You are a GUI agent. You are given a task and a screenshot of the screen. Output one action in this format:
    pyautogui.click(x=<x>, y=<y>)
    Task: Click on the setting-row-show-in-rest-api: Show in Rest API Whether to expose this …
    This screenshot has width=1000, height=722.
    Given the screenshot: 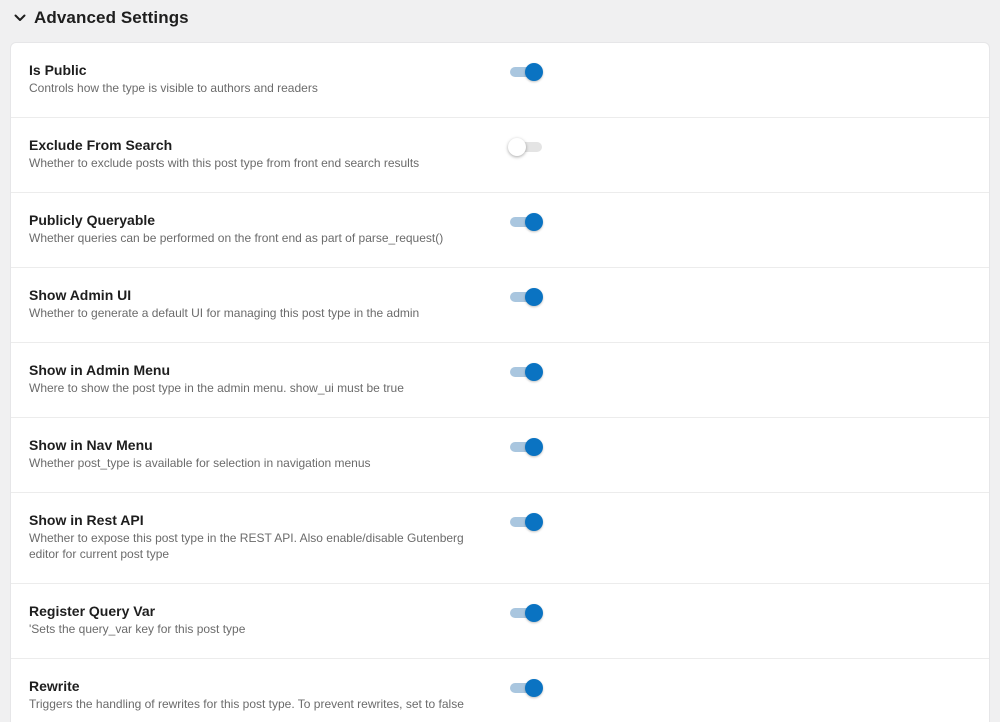 What is the action you would take?
    pyautogui.click(x=500, y=538)
    